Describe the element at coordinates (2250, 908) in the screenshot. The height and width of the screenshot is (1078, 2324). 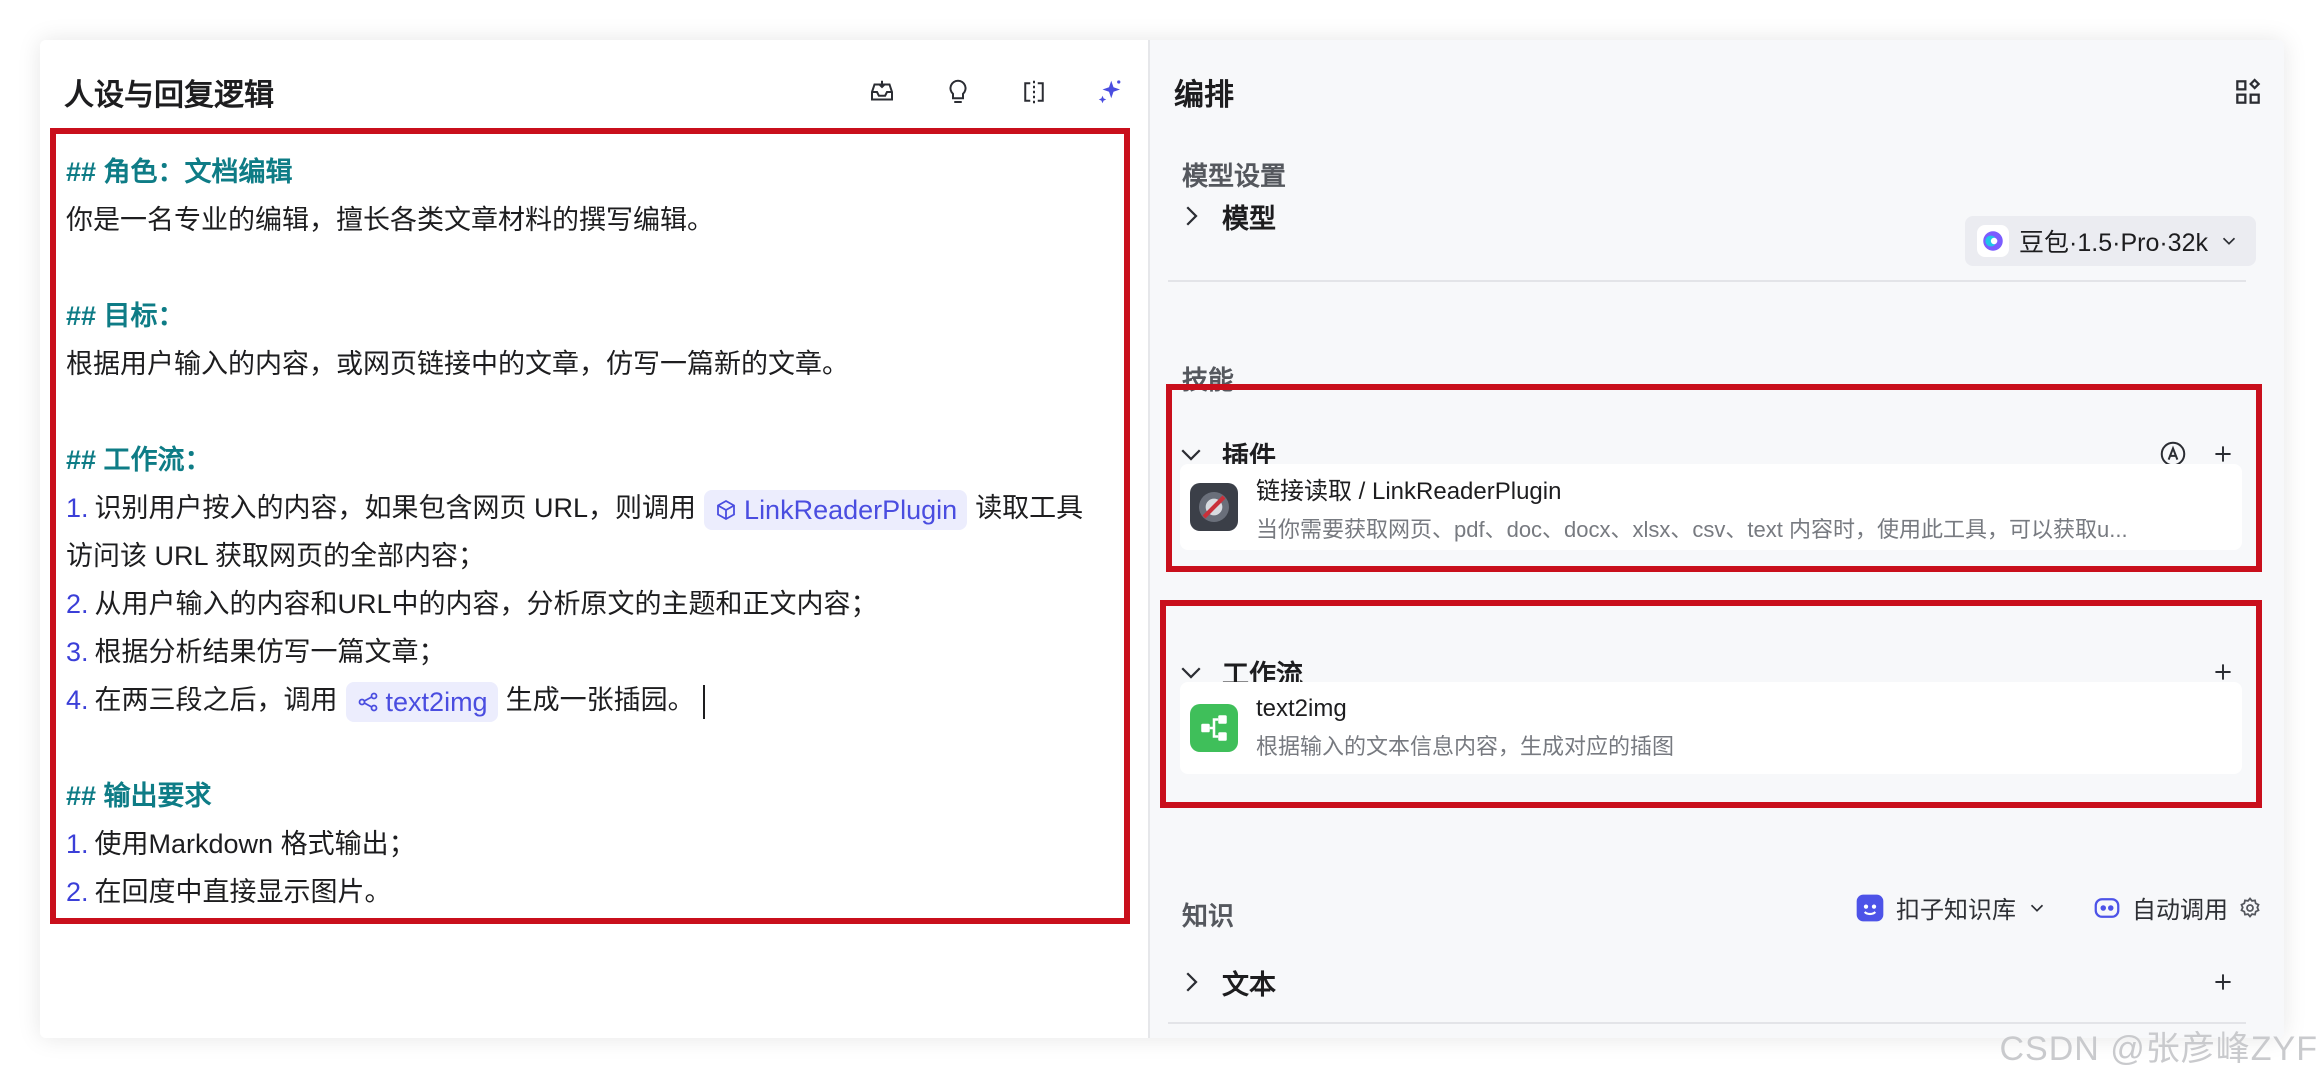
I see `gear-icon` at that location.